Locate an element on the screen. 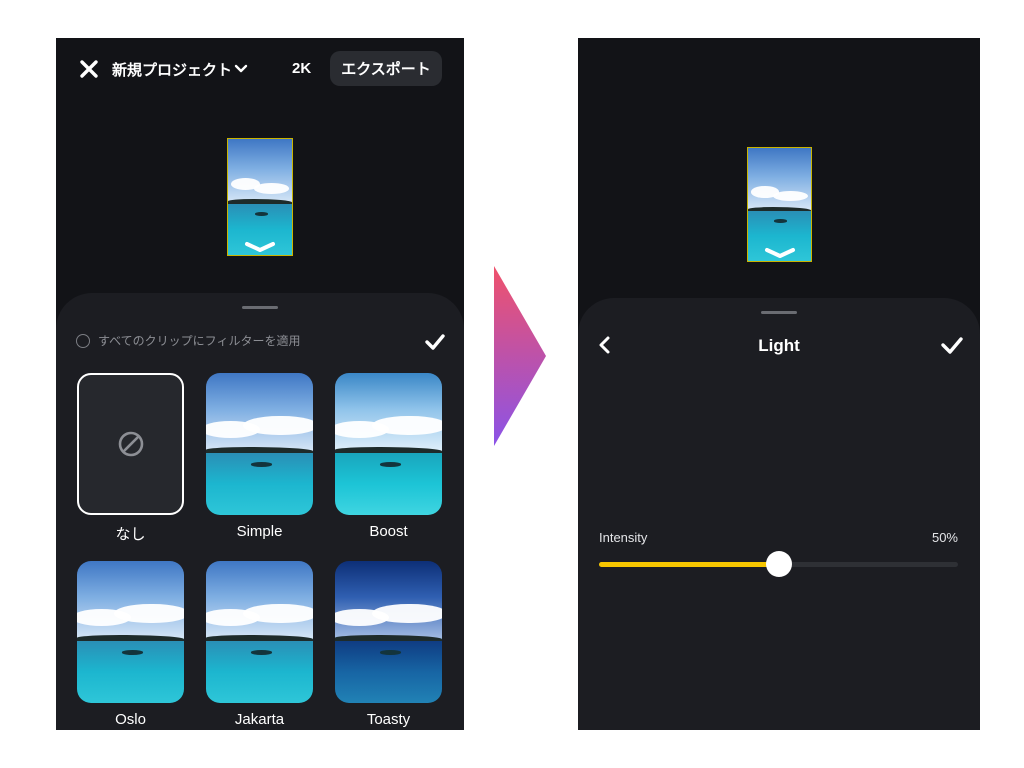 This screenshot has width=1024, height=768. export-button: エクスポート is located at coordinates (386, 68).